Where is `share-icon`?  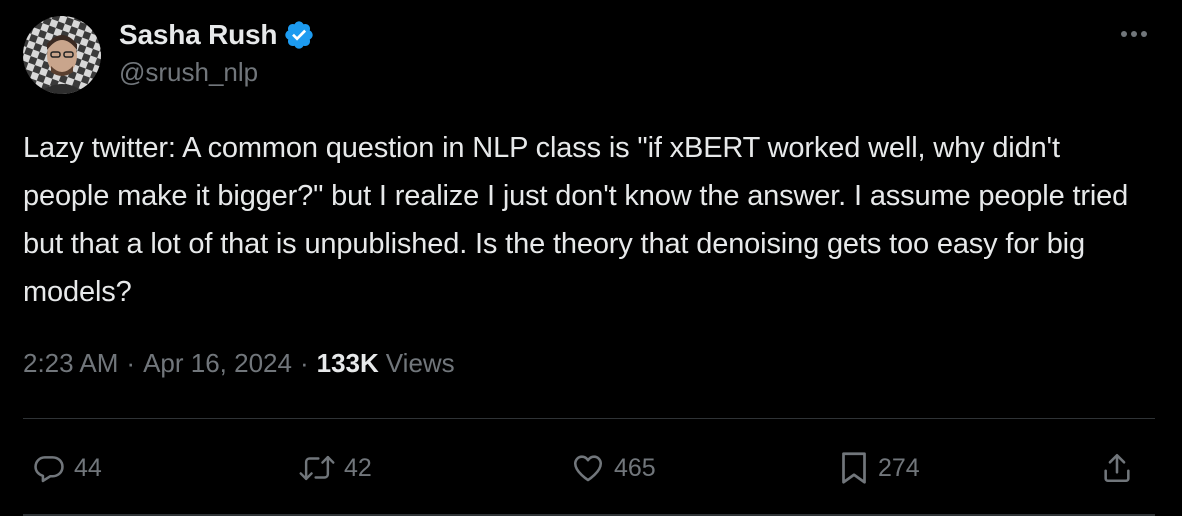
share-icon is located at coordinates (1117, 468).